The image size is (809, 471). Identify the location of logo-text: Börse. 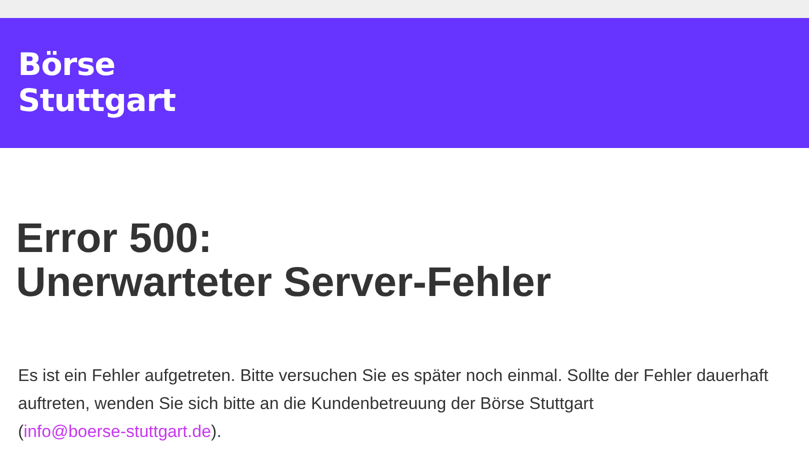
(67, 65).